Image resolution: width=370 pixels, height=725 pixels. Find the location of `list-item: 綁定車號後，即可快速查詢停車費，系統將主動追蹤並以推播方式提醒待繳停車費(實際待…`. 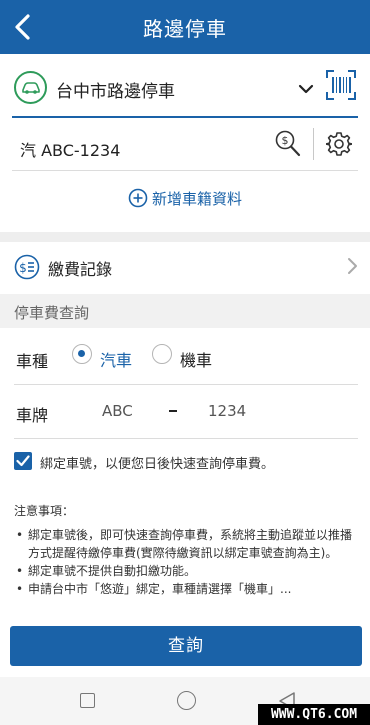

list-item: 綁定車號後，即可快速查詢停車費，系統將主動追蹤並以推播方式提醒待繳停車費(實際待… is located at coordinates (184, 544).